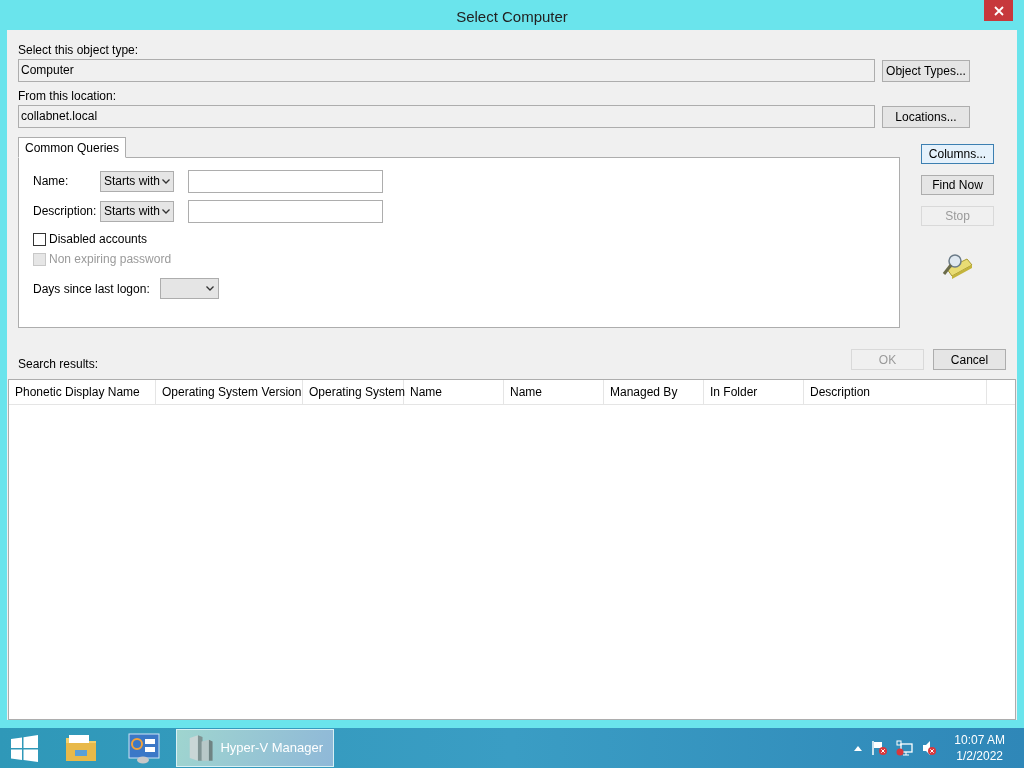 The image size is (1024, 768). I want to click on field-label: Days since last logon:, so click(91, 289).